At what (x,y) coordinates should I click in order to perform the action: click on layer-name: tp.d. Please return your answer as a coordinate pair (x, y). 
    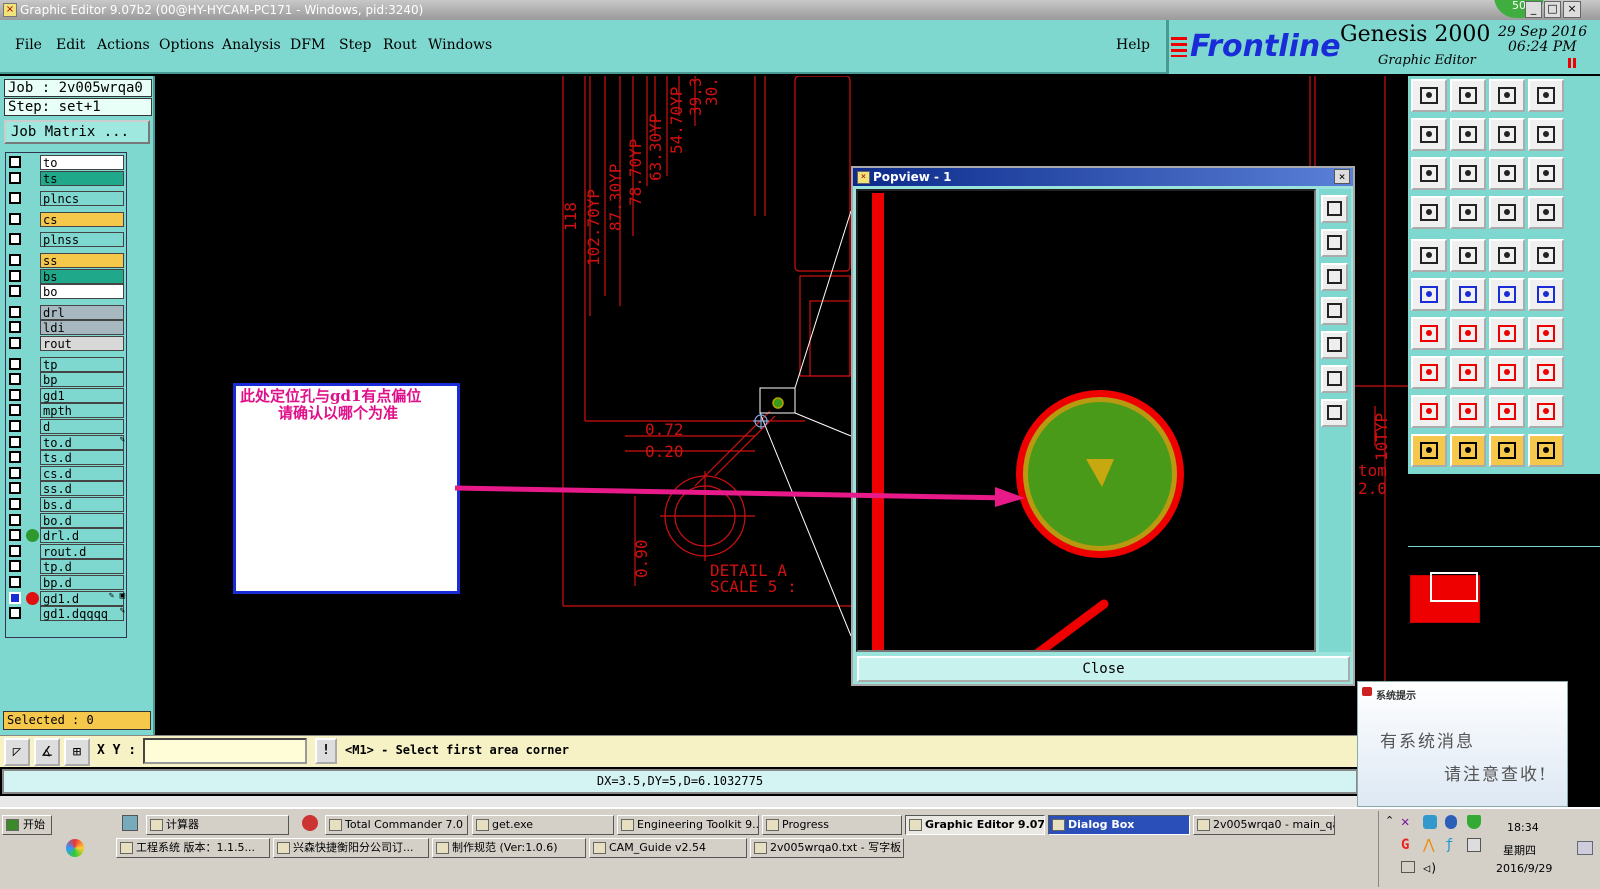
    Looking at the image, I should click on (82, 567).